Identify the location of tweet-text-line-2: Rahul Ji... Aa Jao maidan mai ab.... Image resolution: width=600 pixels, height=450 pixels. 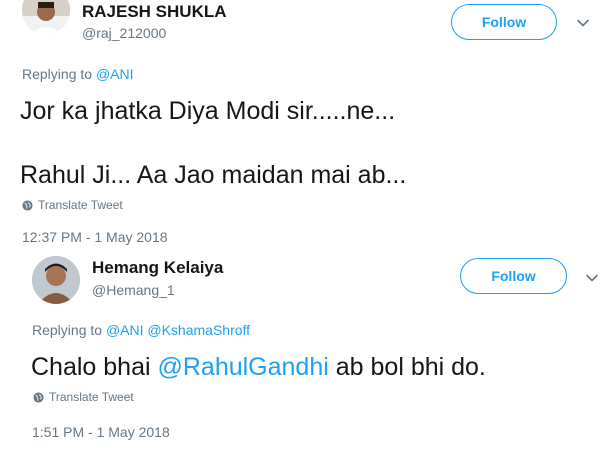
(213, 175).